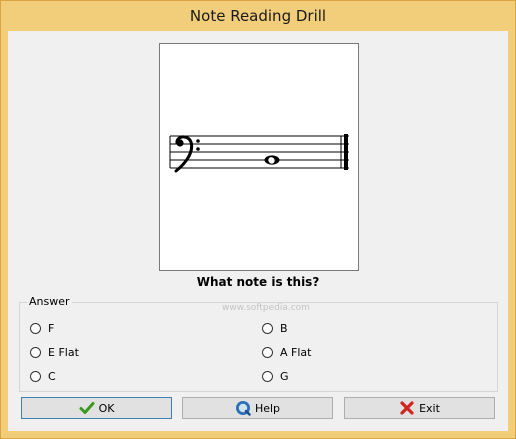  Describe the element at coordinates (42, 328) in the screenshot. I see `radio-option-f: F` at that location.